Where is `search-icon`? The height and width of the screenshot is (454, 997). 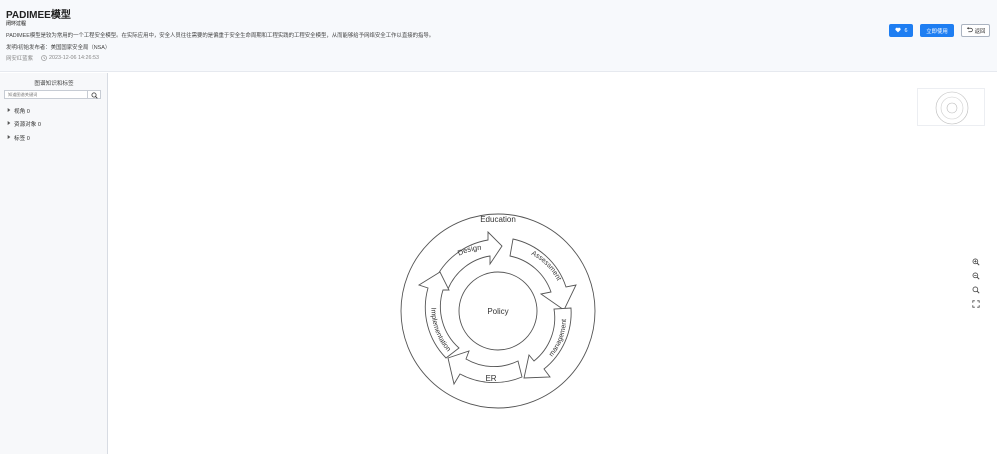 search-icon is located at coordinates (94, 95).